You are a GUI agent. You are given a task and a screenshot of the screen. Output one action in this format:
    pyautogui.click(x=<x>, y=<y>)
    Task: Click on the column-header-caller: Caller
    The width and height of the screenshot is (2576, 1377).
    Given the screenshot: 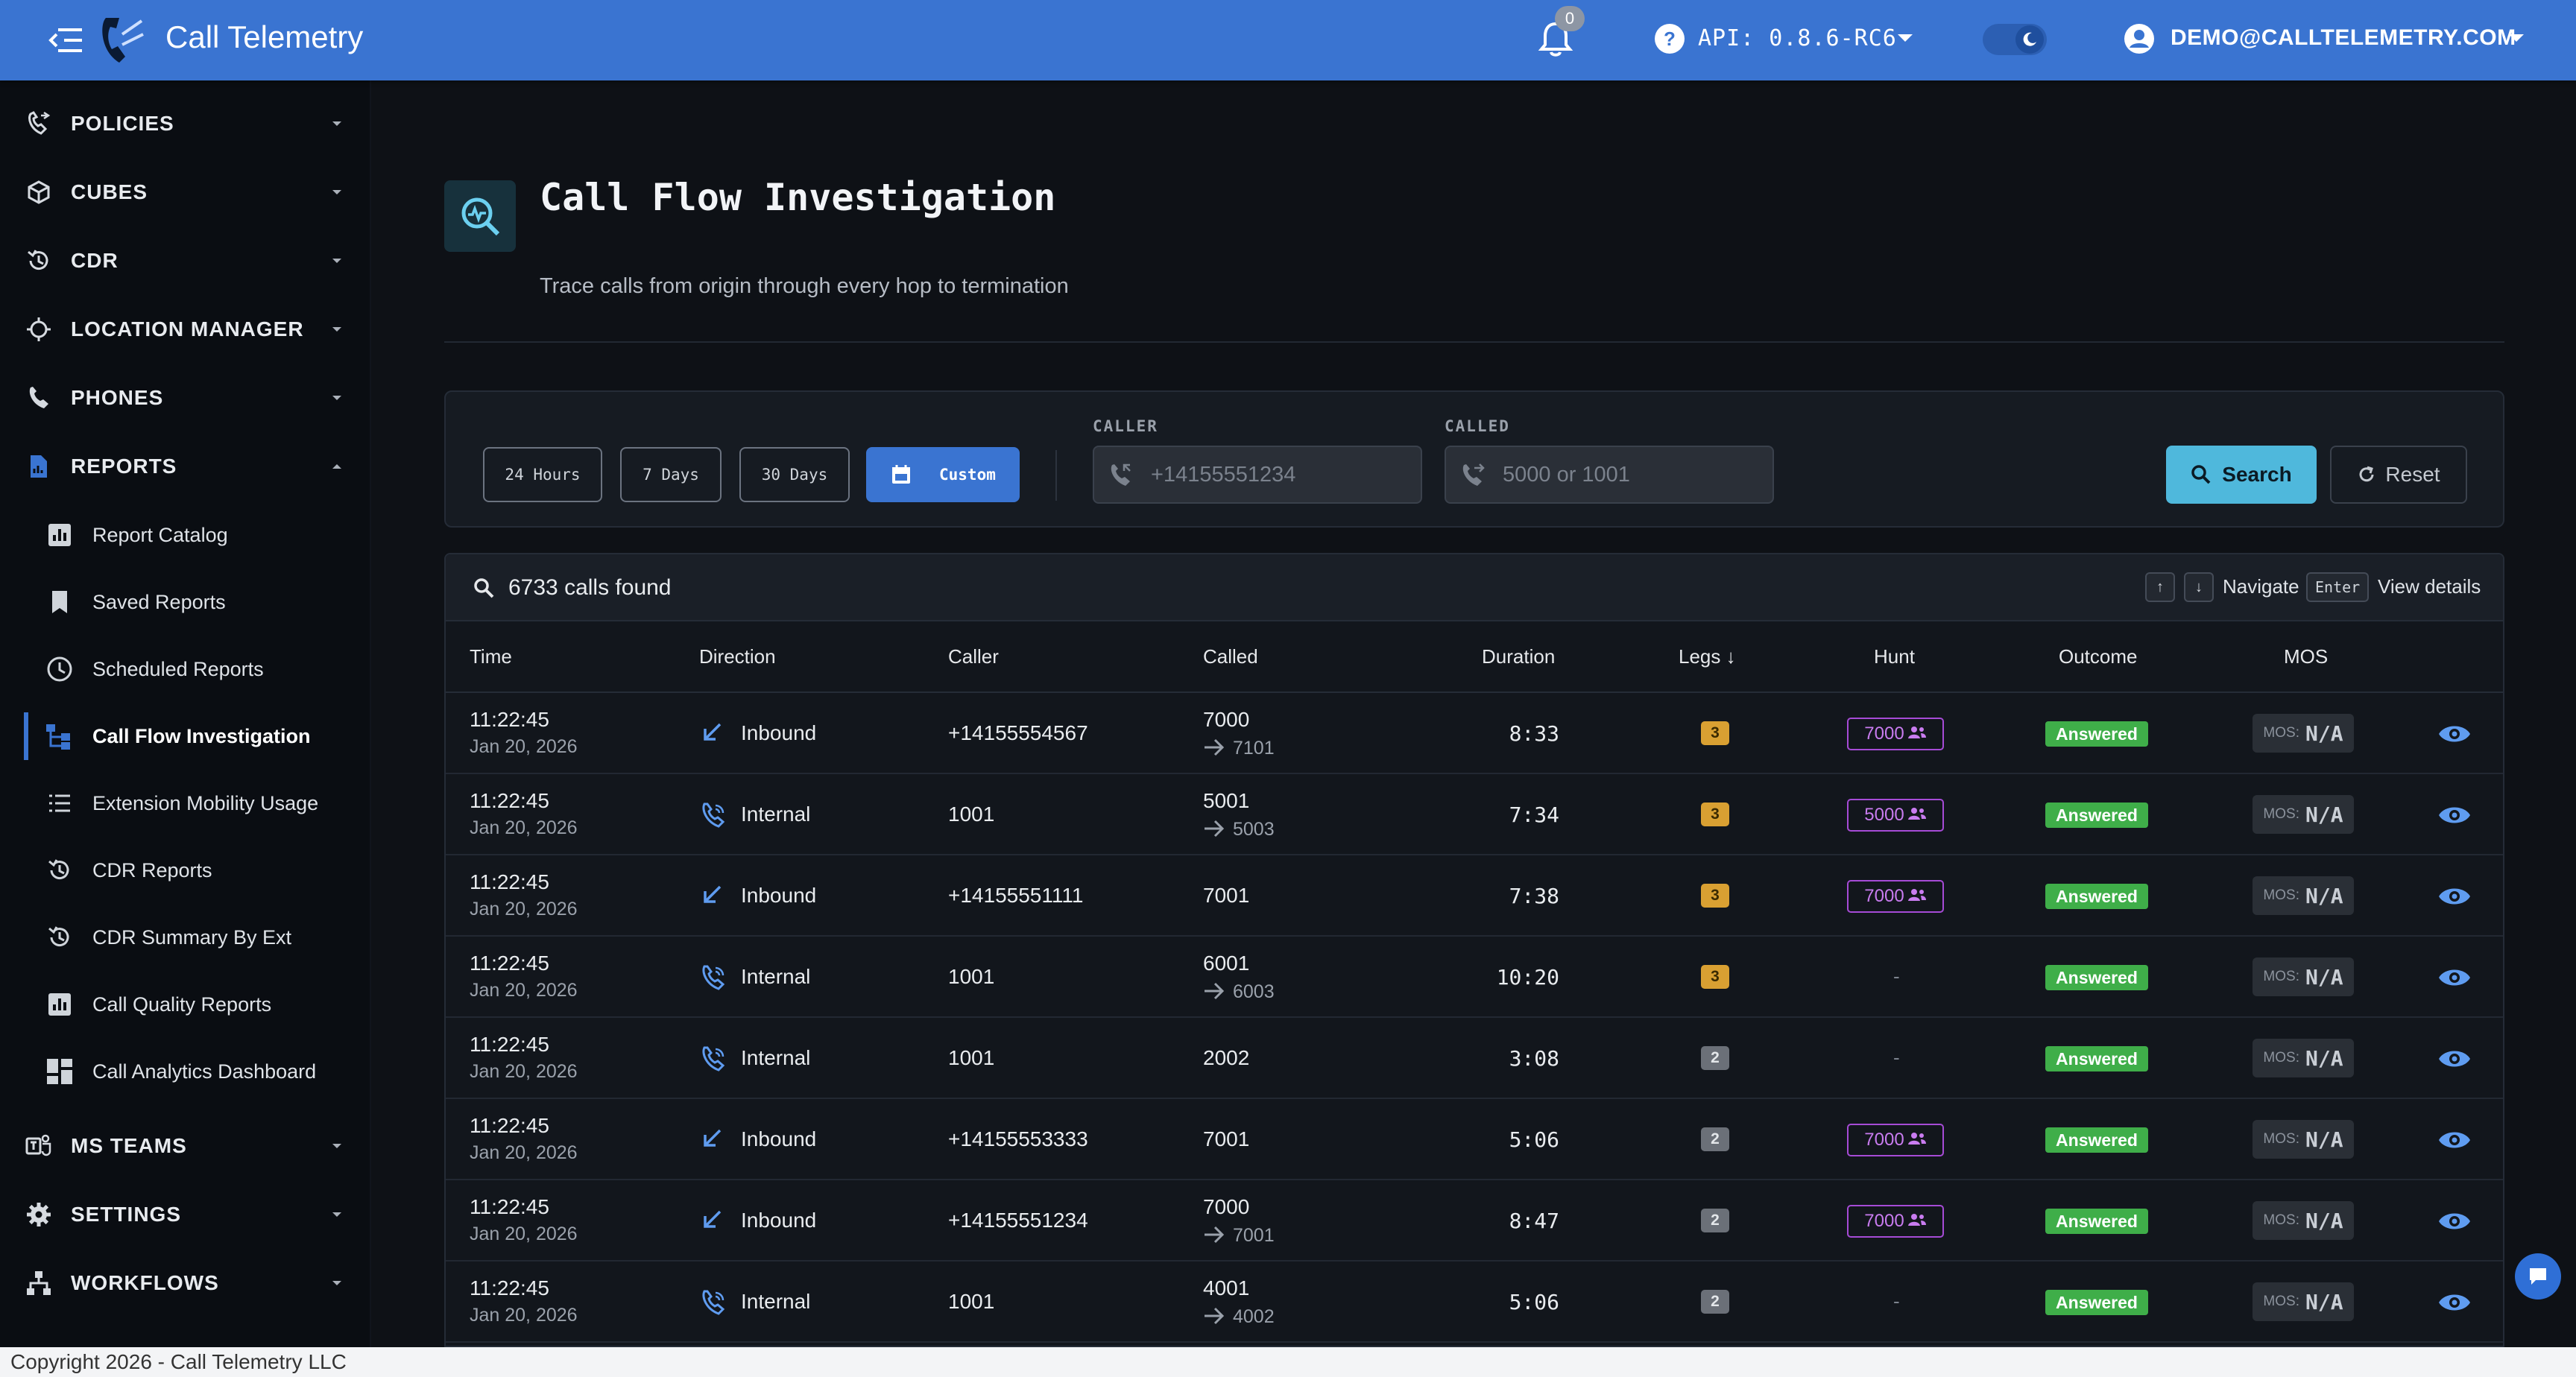 What is the action you would take?
    pyautogui.click(x=973, y=656)
    